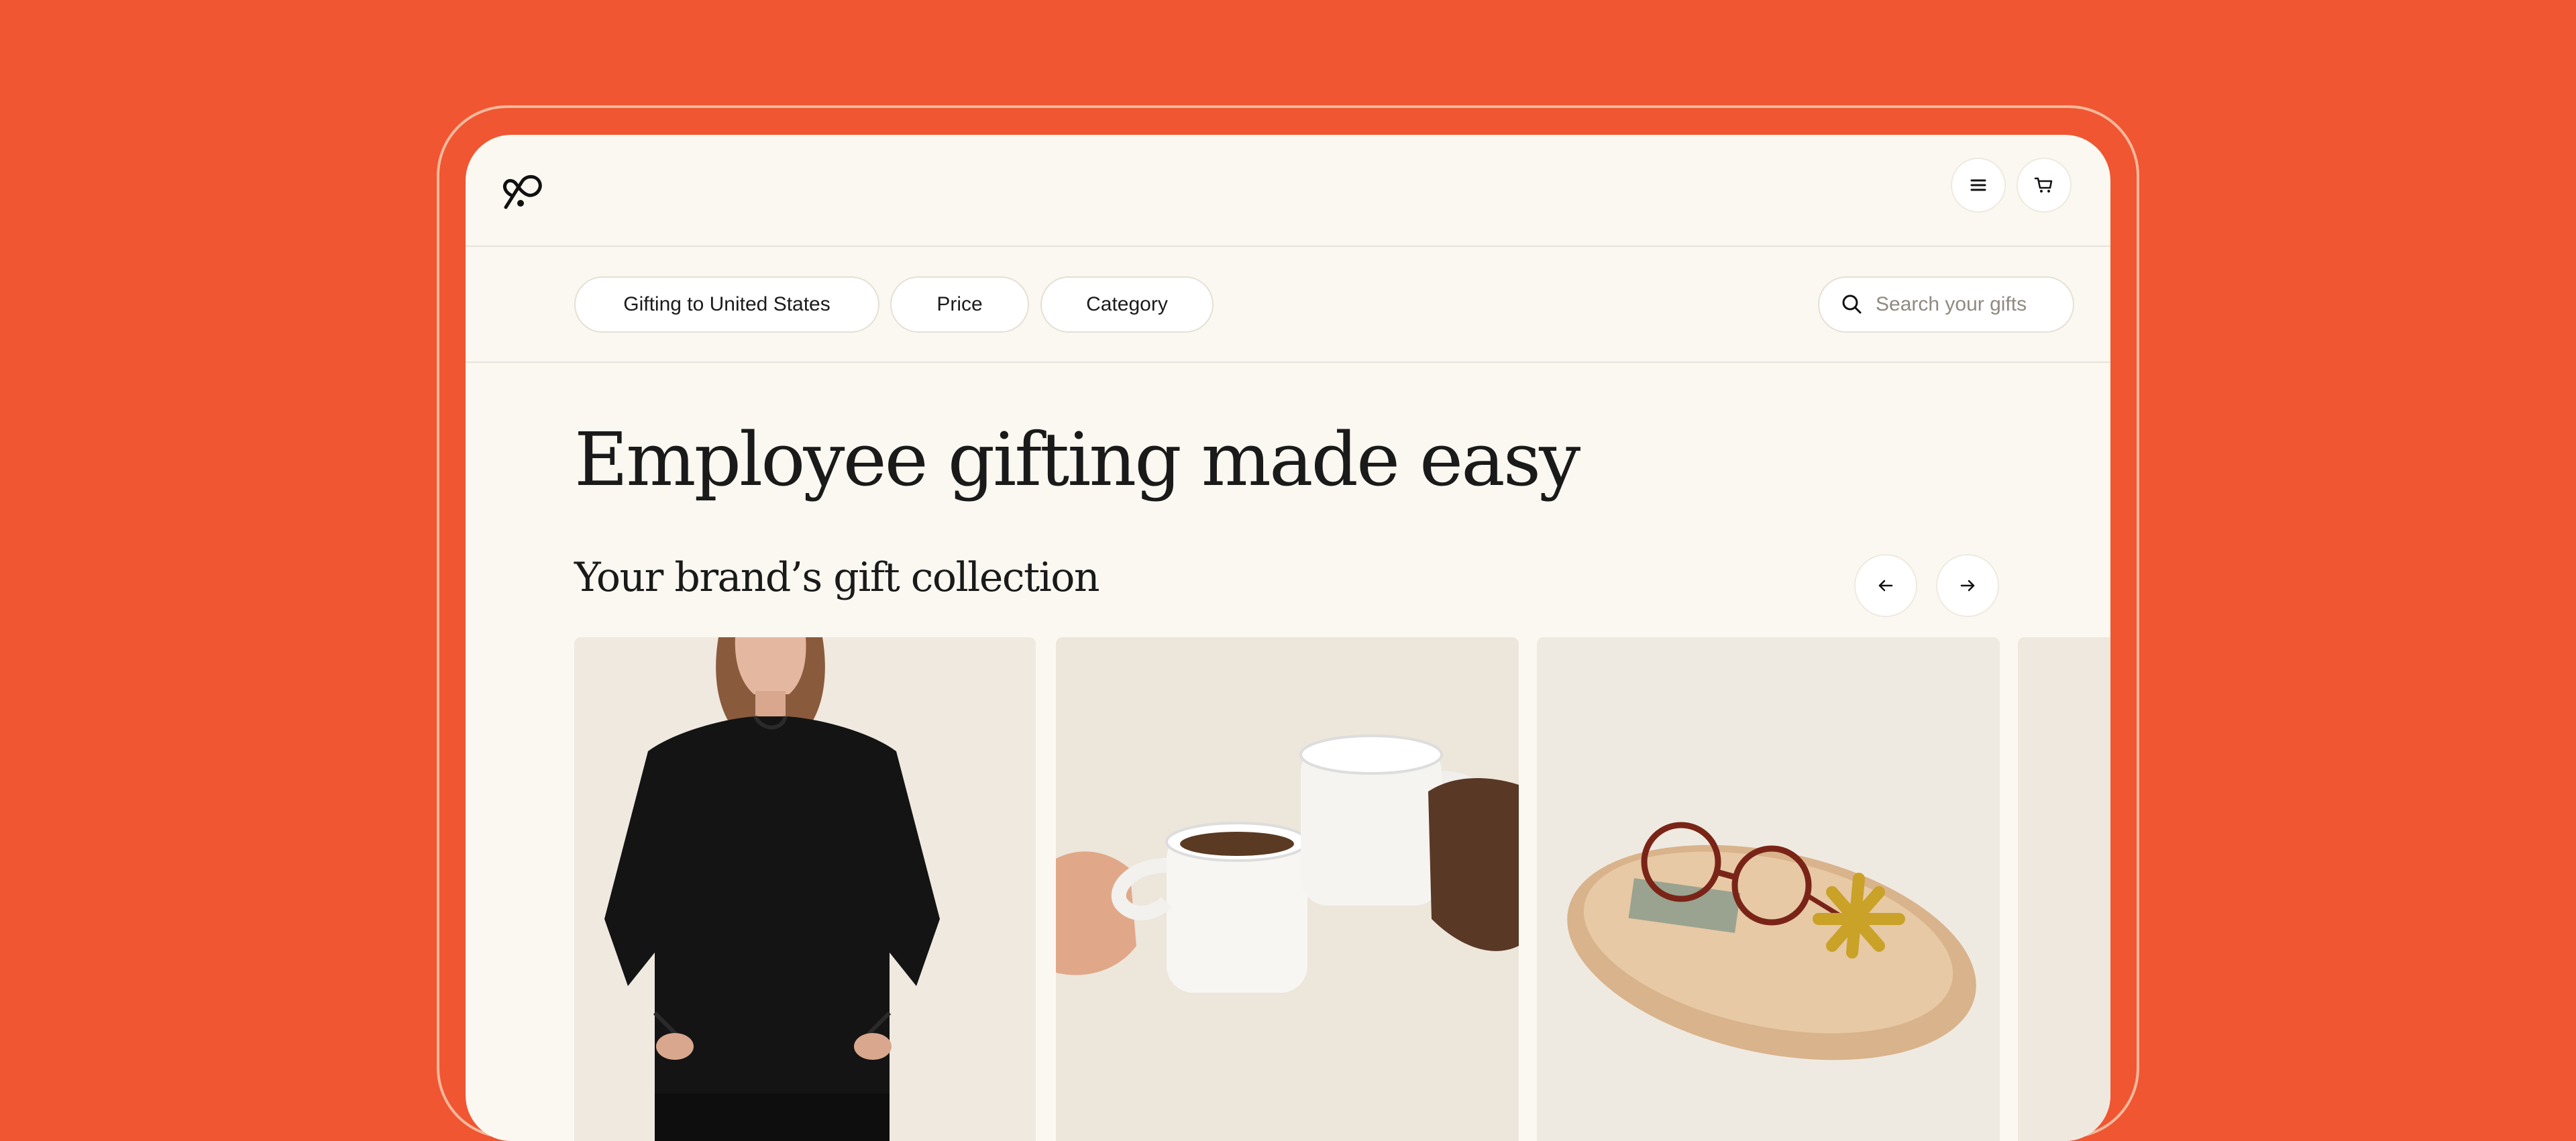 The image size is (2576, 1141). I want to click on search-box, so click(1946, 305).